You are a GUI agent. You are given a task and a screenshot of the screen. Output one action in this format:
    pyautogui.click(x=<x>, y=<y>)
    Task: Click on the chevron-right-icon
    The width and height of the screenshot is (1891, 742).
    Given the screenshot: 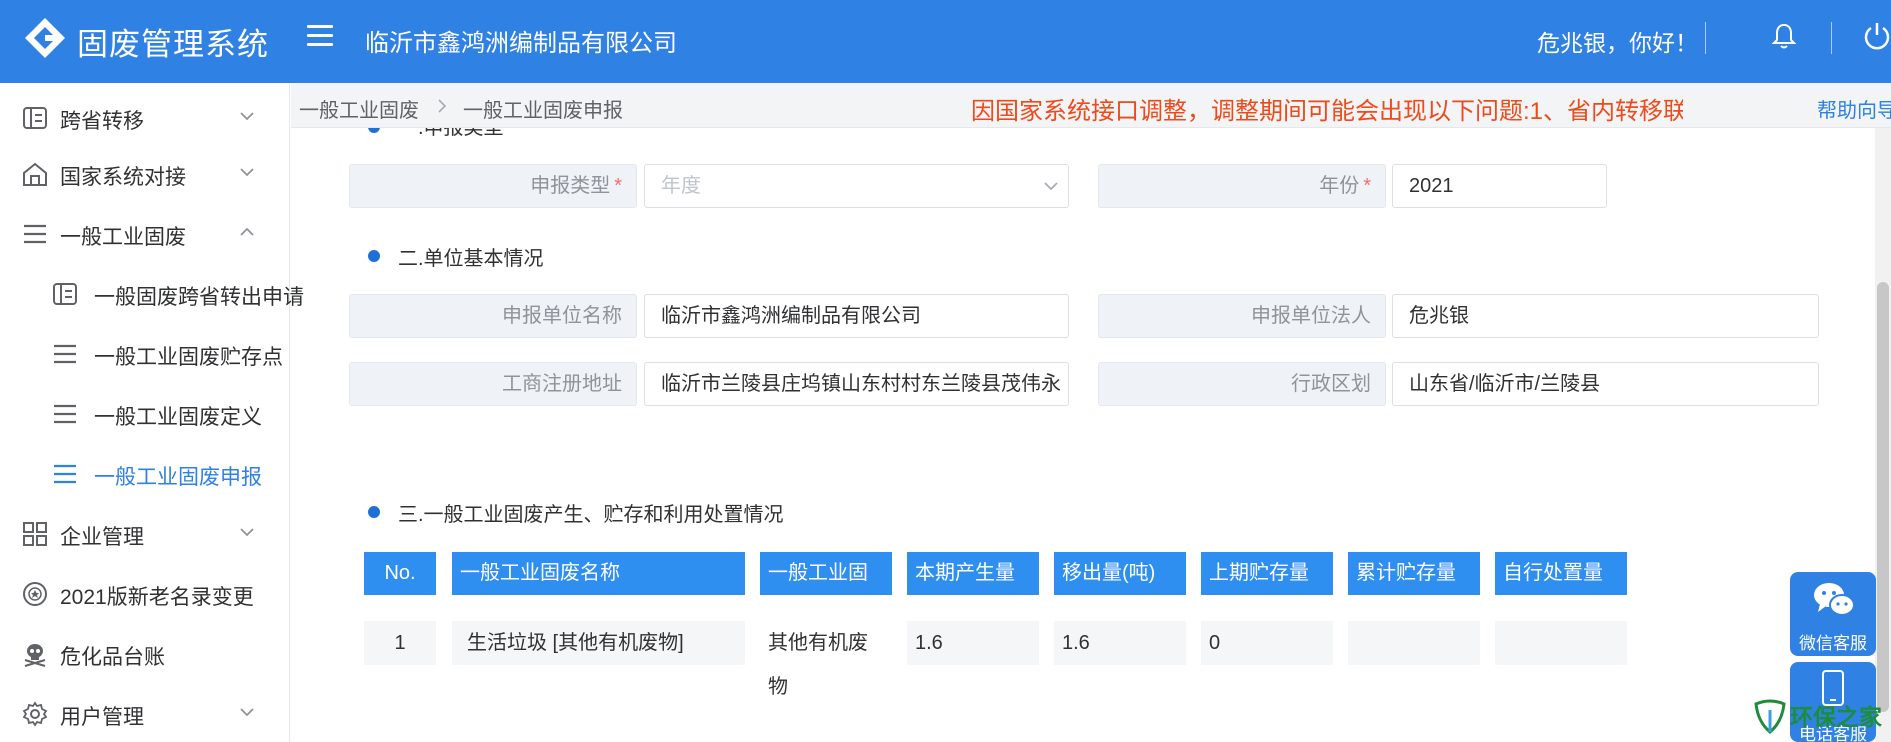 What is the action you would take?
    pyautogui.click(x=442, y=106)
    